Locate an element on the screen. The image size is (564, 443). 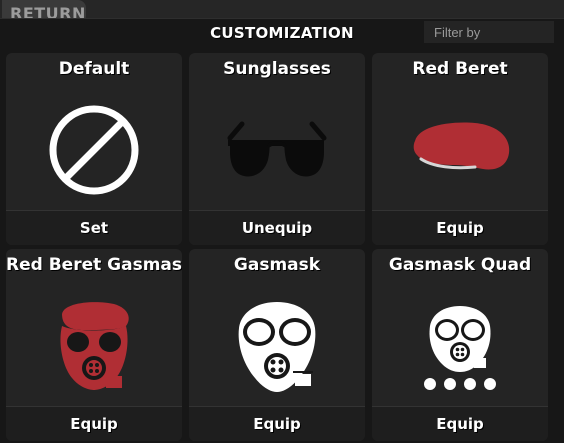
sunglasses-icon is located at coordinates (277, 149).